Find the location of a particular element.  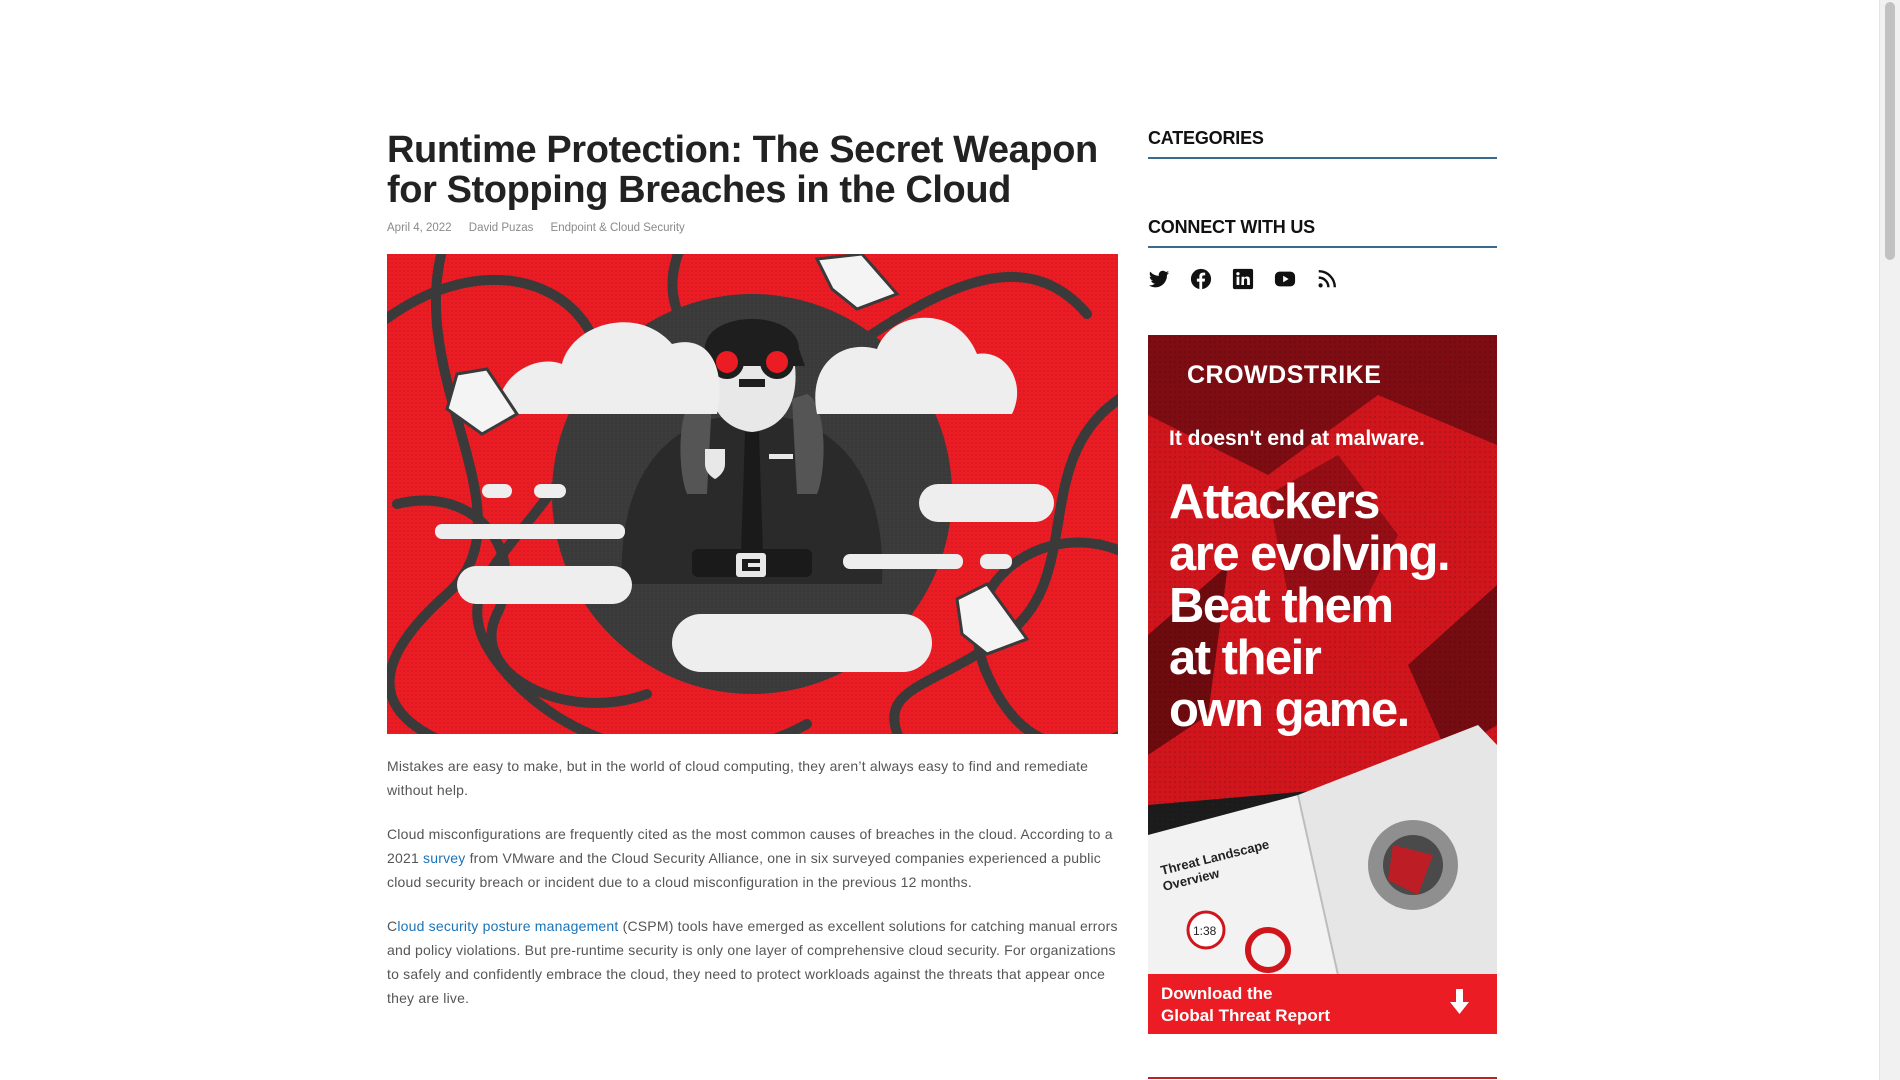

ad-headline-line: are evolving. is located at coordinates (1309, 554).